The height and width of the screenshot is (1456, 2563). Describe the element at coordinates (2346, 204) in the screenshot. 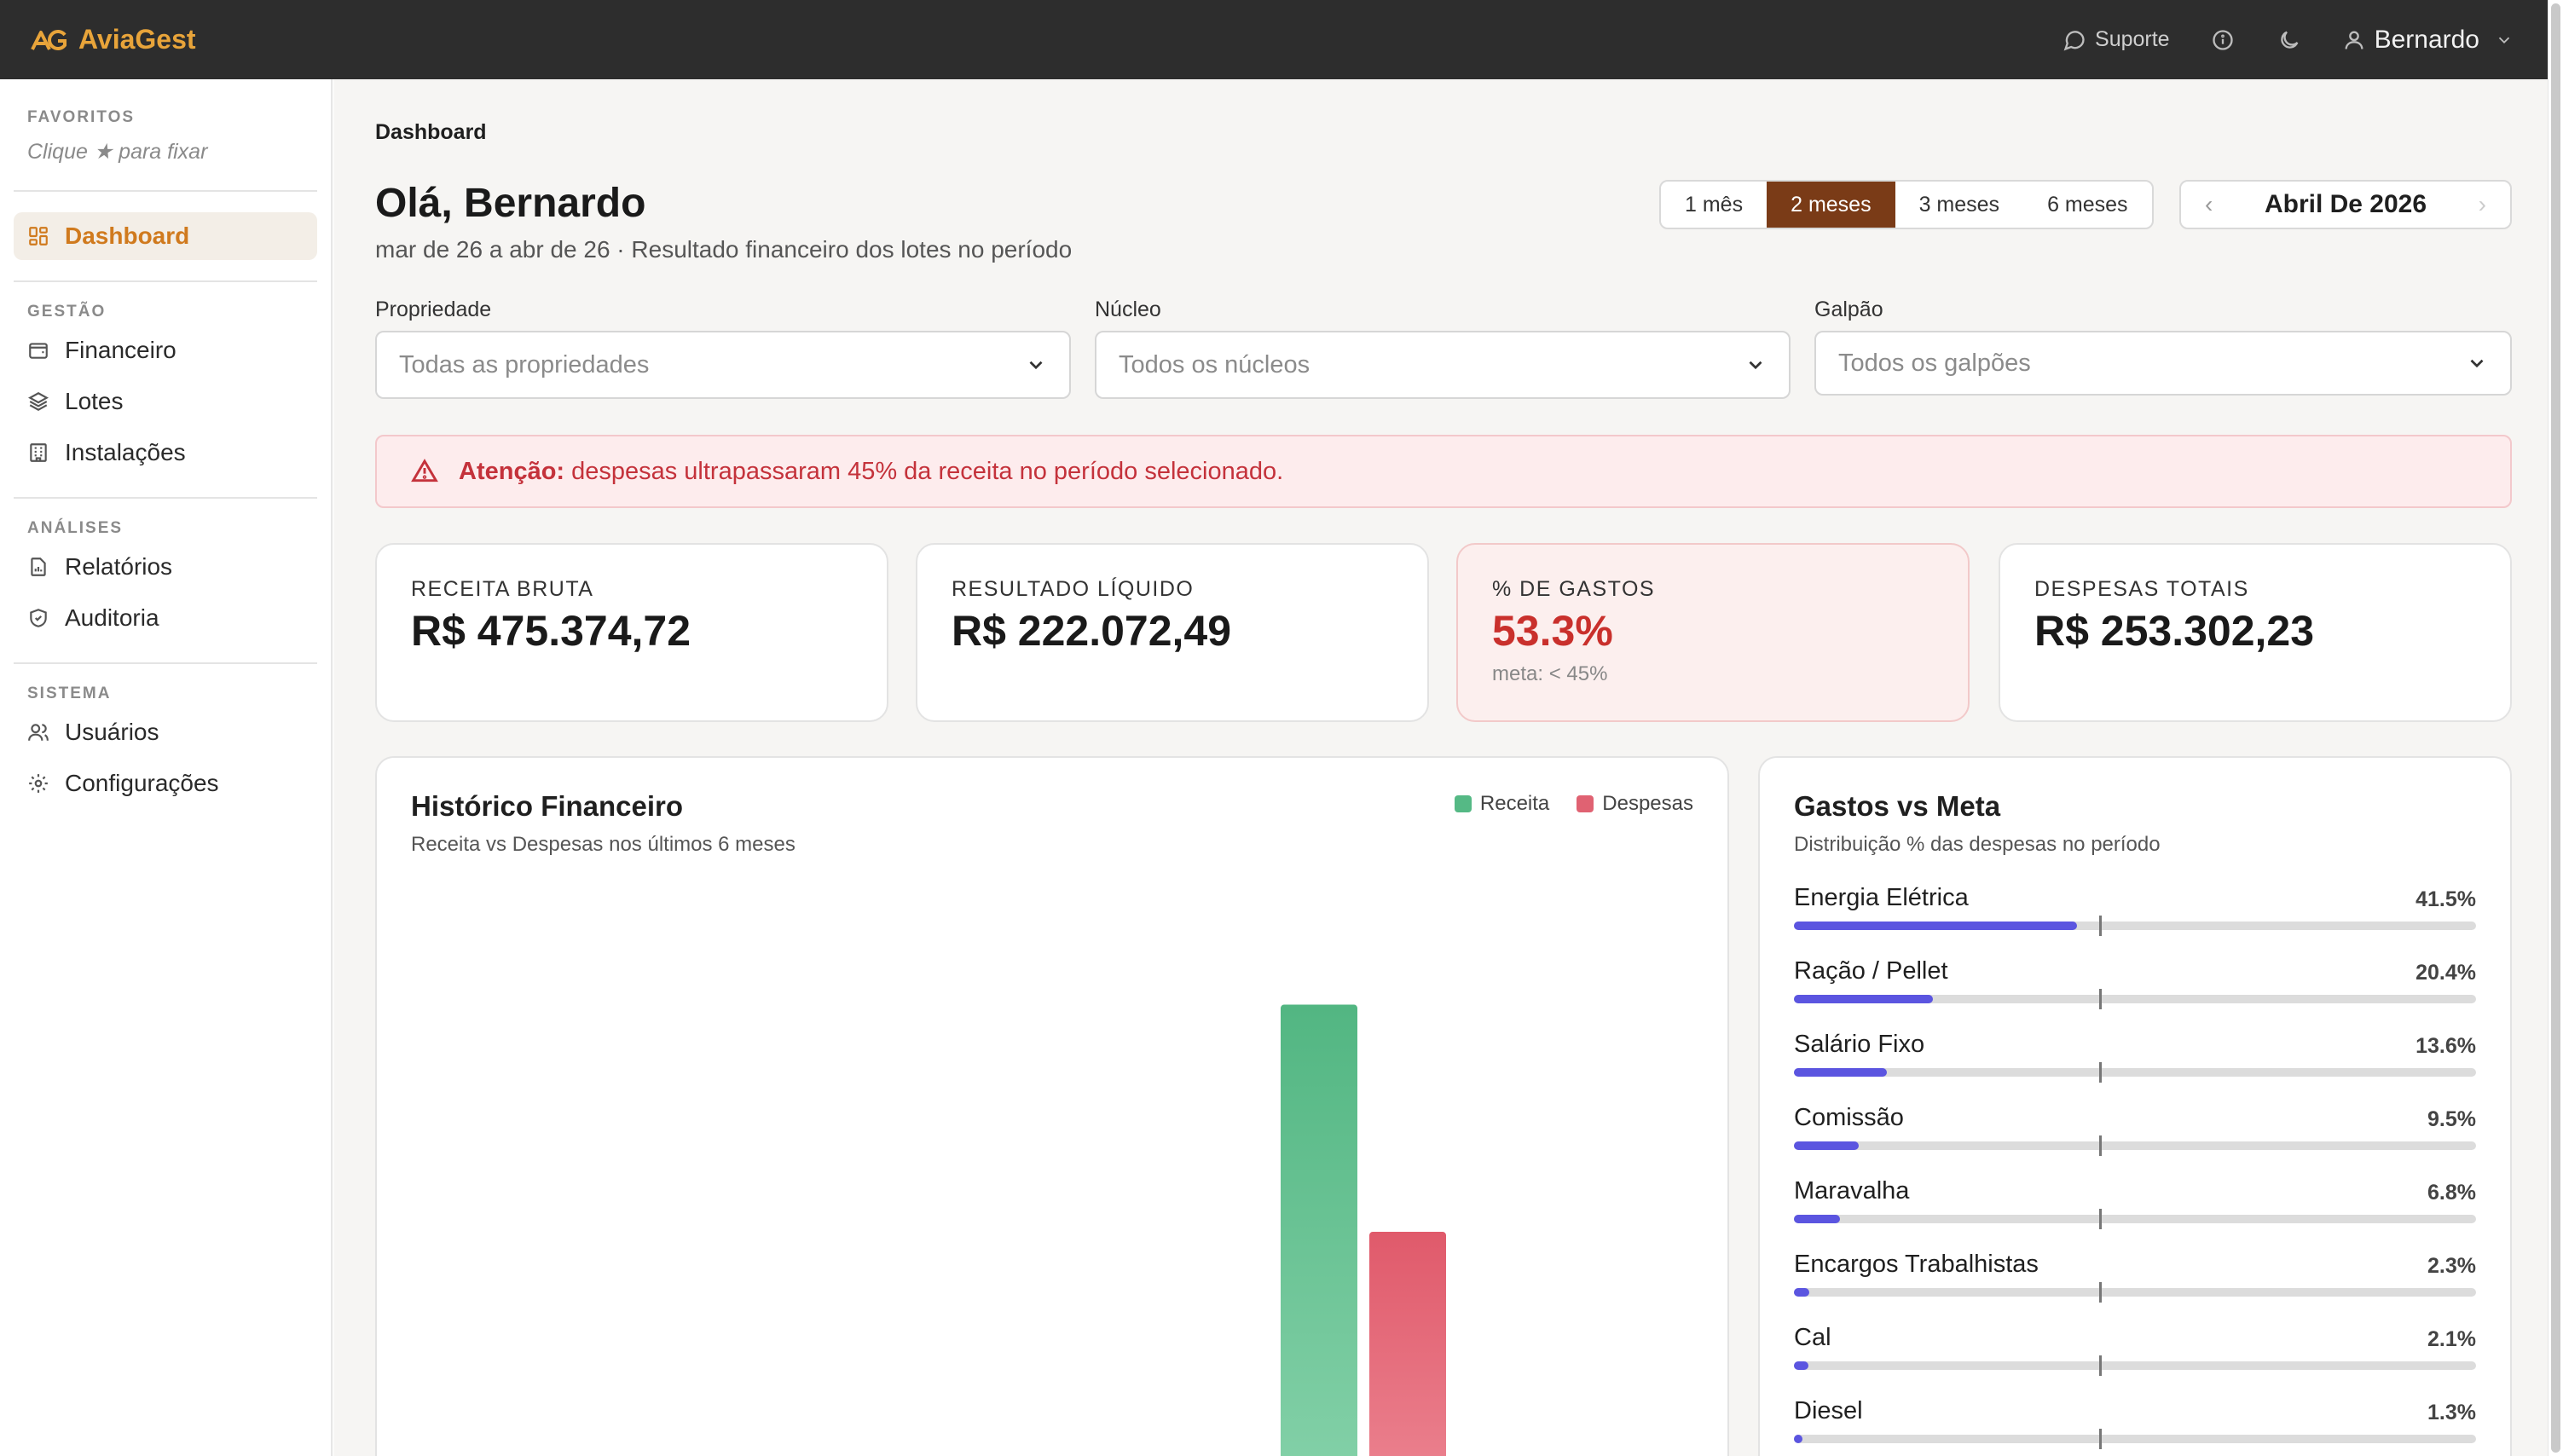

I see `month-label: Abril De 2026` at that location.